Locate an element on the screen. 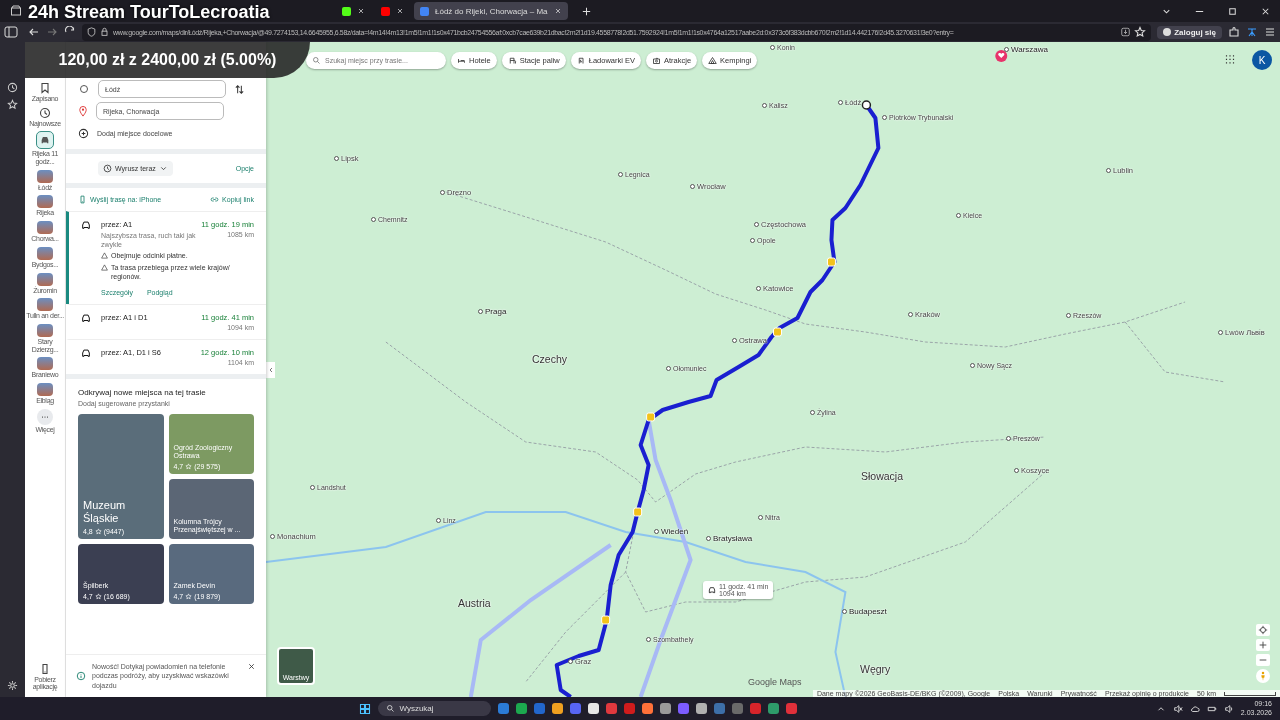 The width and height of the screenshot is (1280, 720). google-maps-logo: Google Maps is located at coordinates (775, 682).